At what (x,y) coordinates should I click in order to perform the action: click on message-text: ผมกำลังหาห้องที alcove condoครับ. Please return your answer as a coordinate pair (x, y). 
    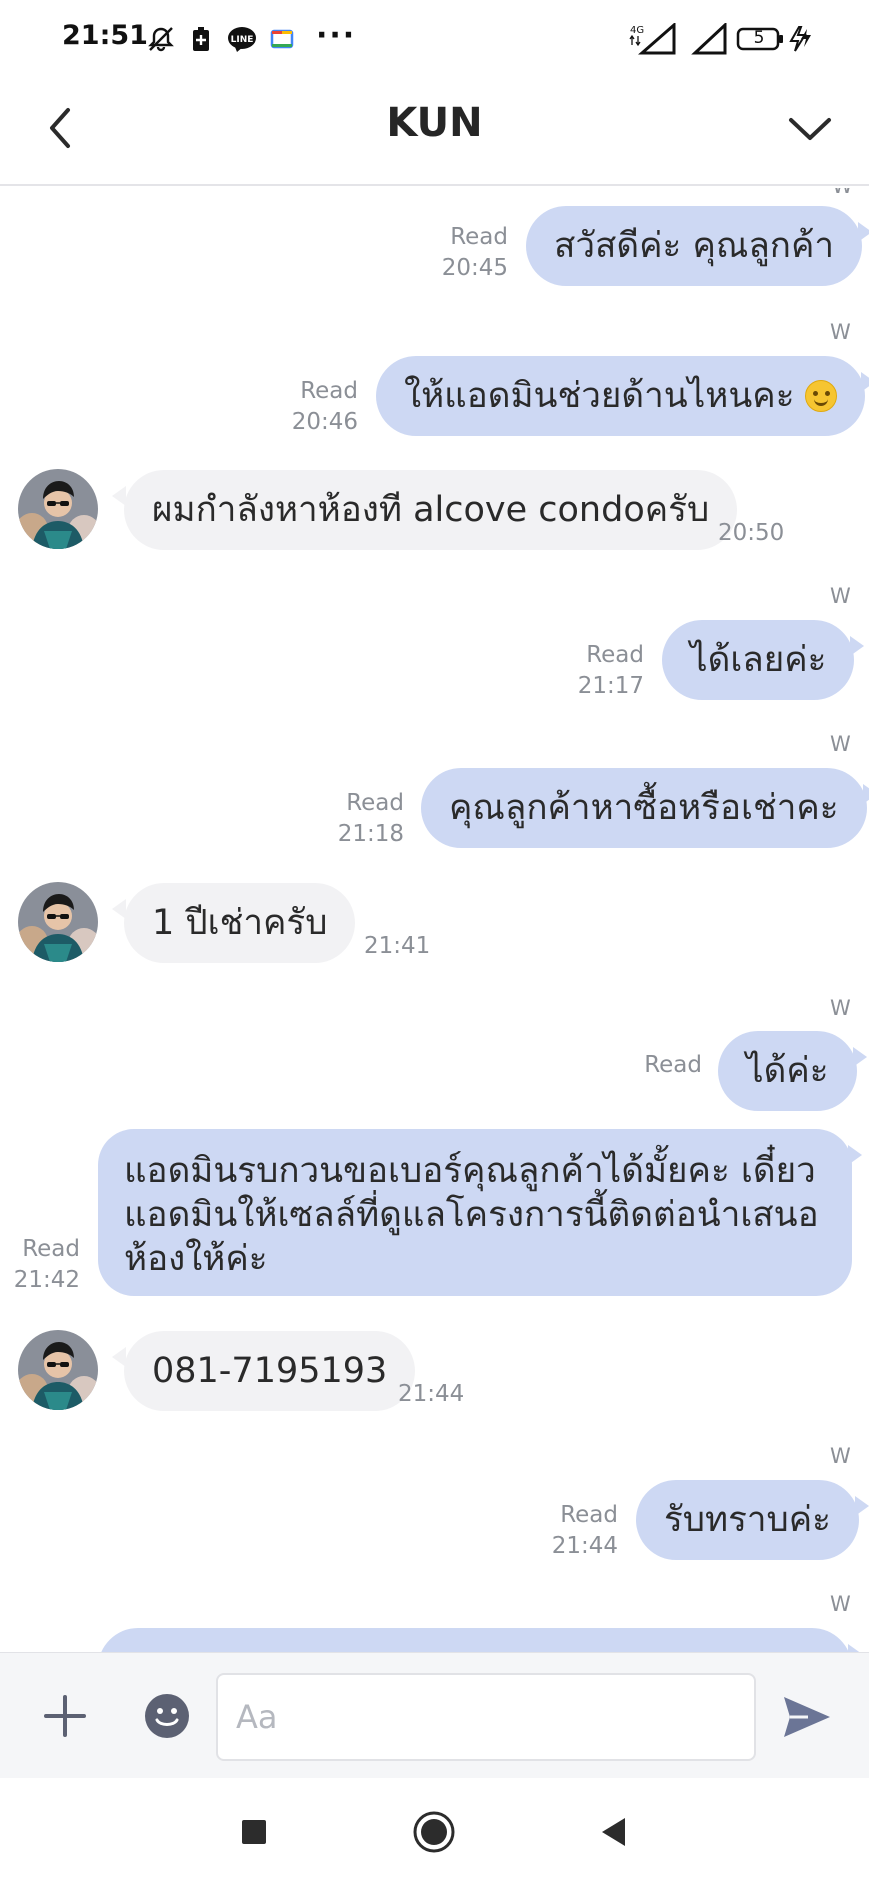
    Looking at the image, I should click on (431, 510).